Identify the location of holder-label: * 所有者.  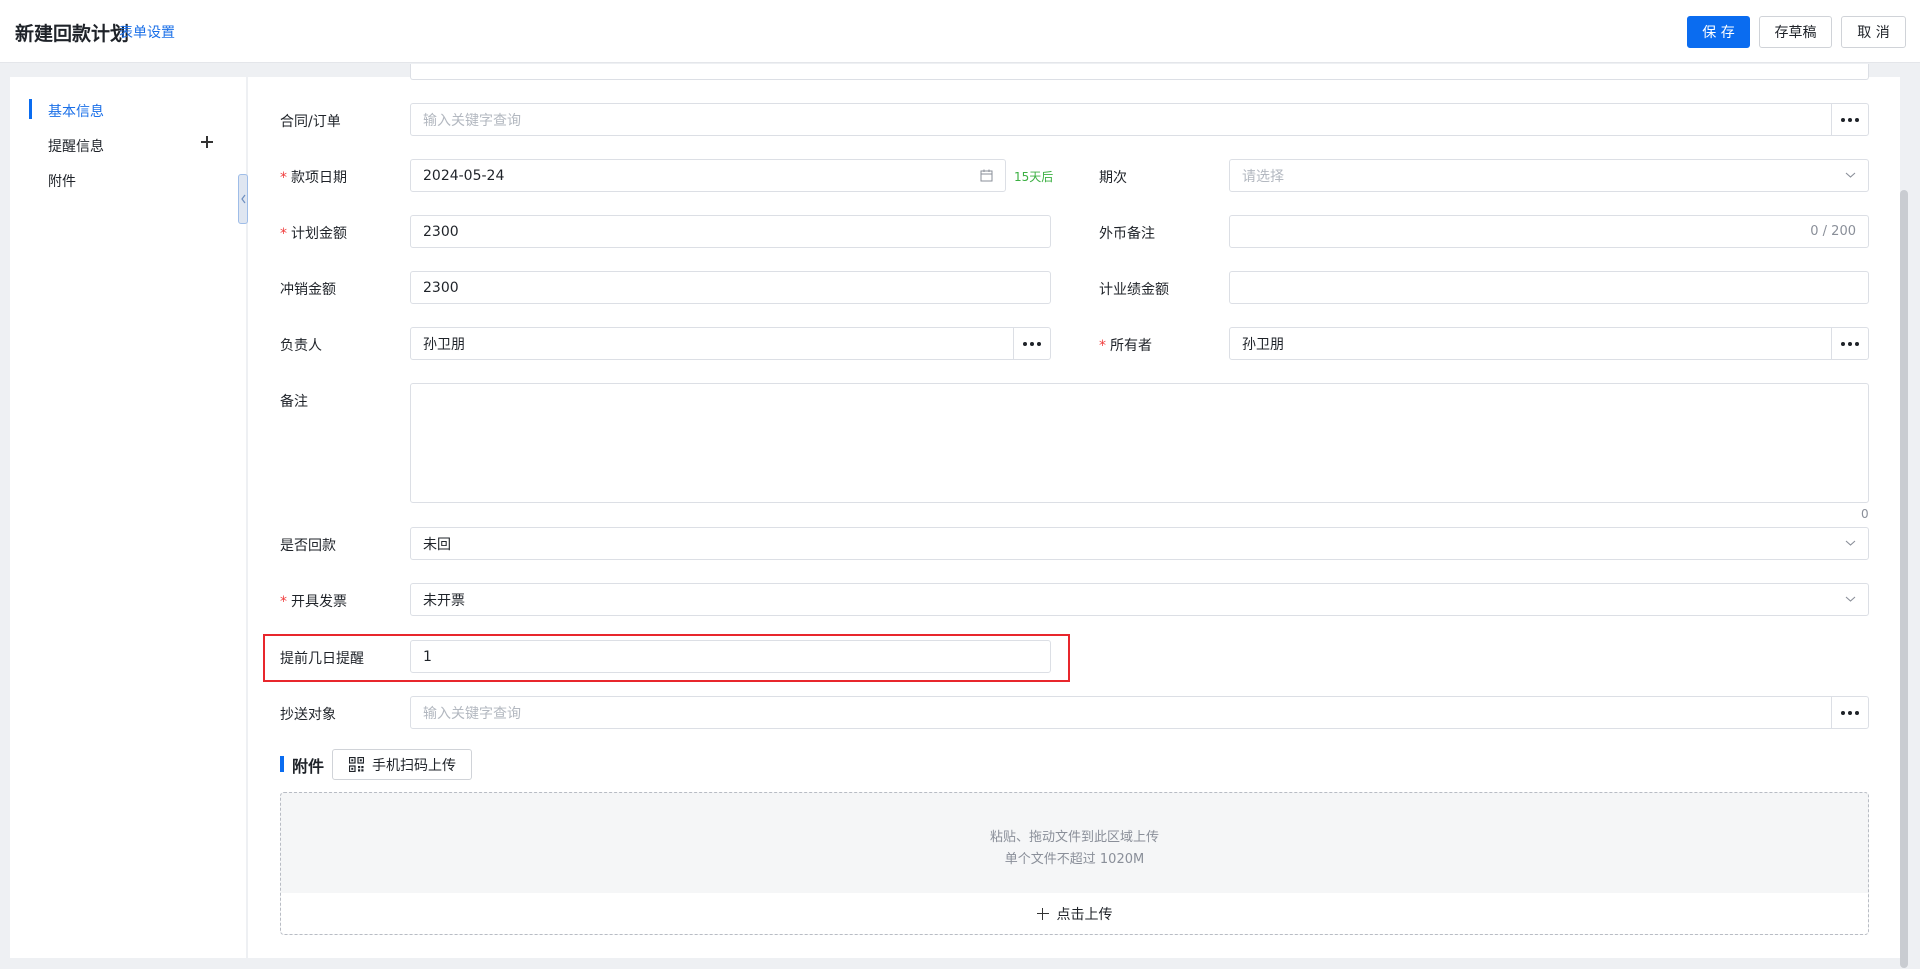
(1125, 346).